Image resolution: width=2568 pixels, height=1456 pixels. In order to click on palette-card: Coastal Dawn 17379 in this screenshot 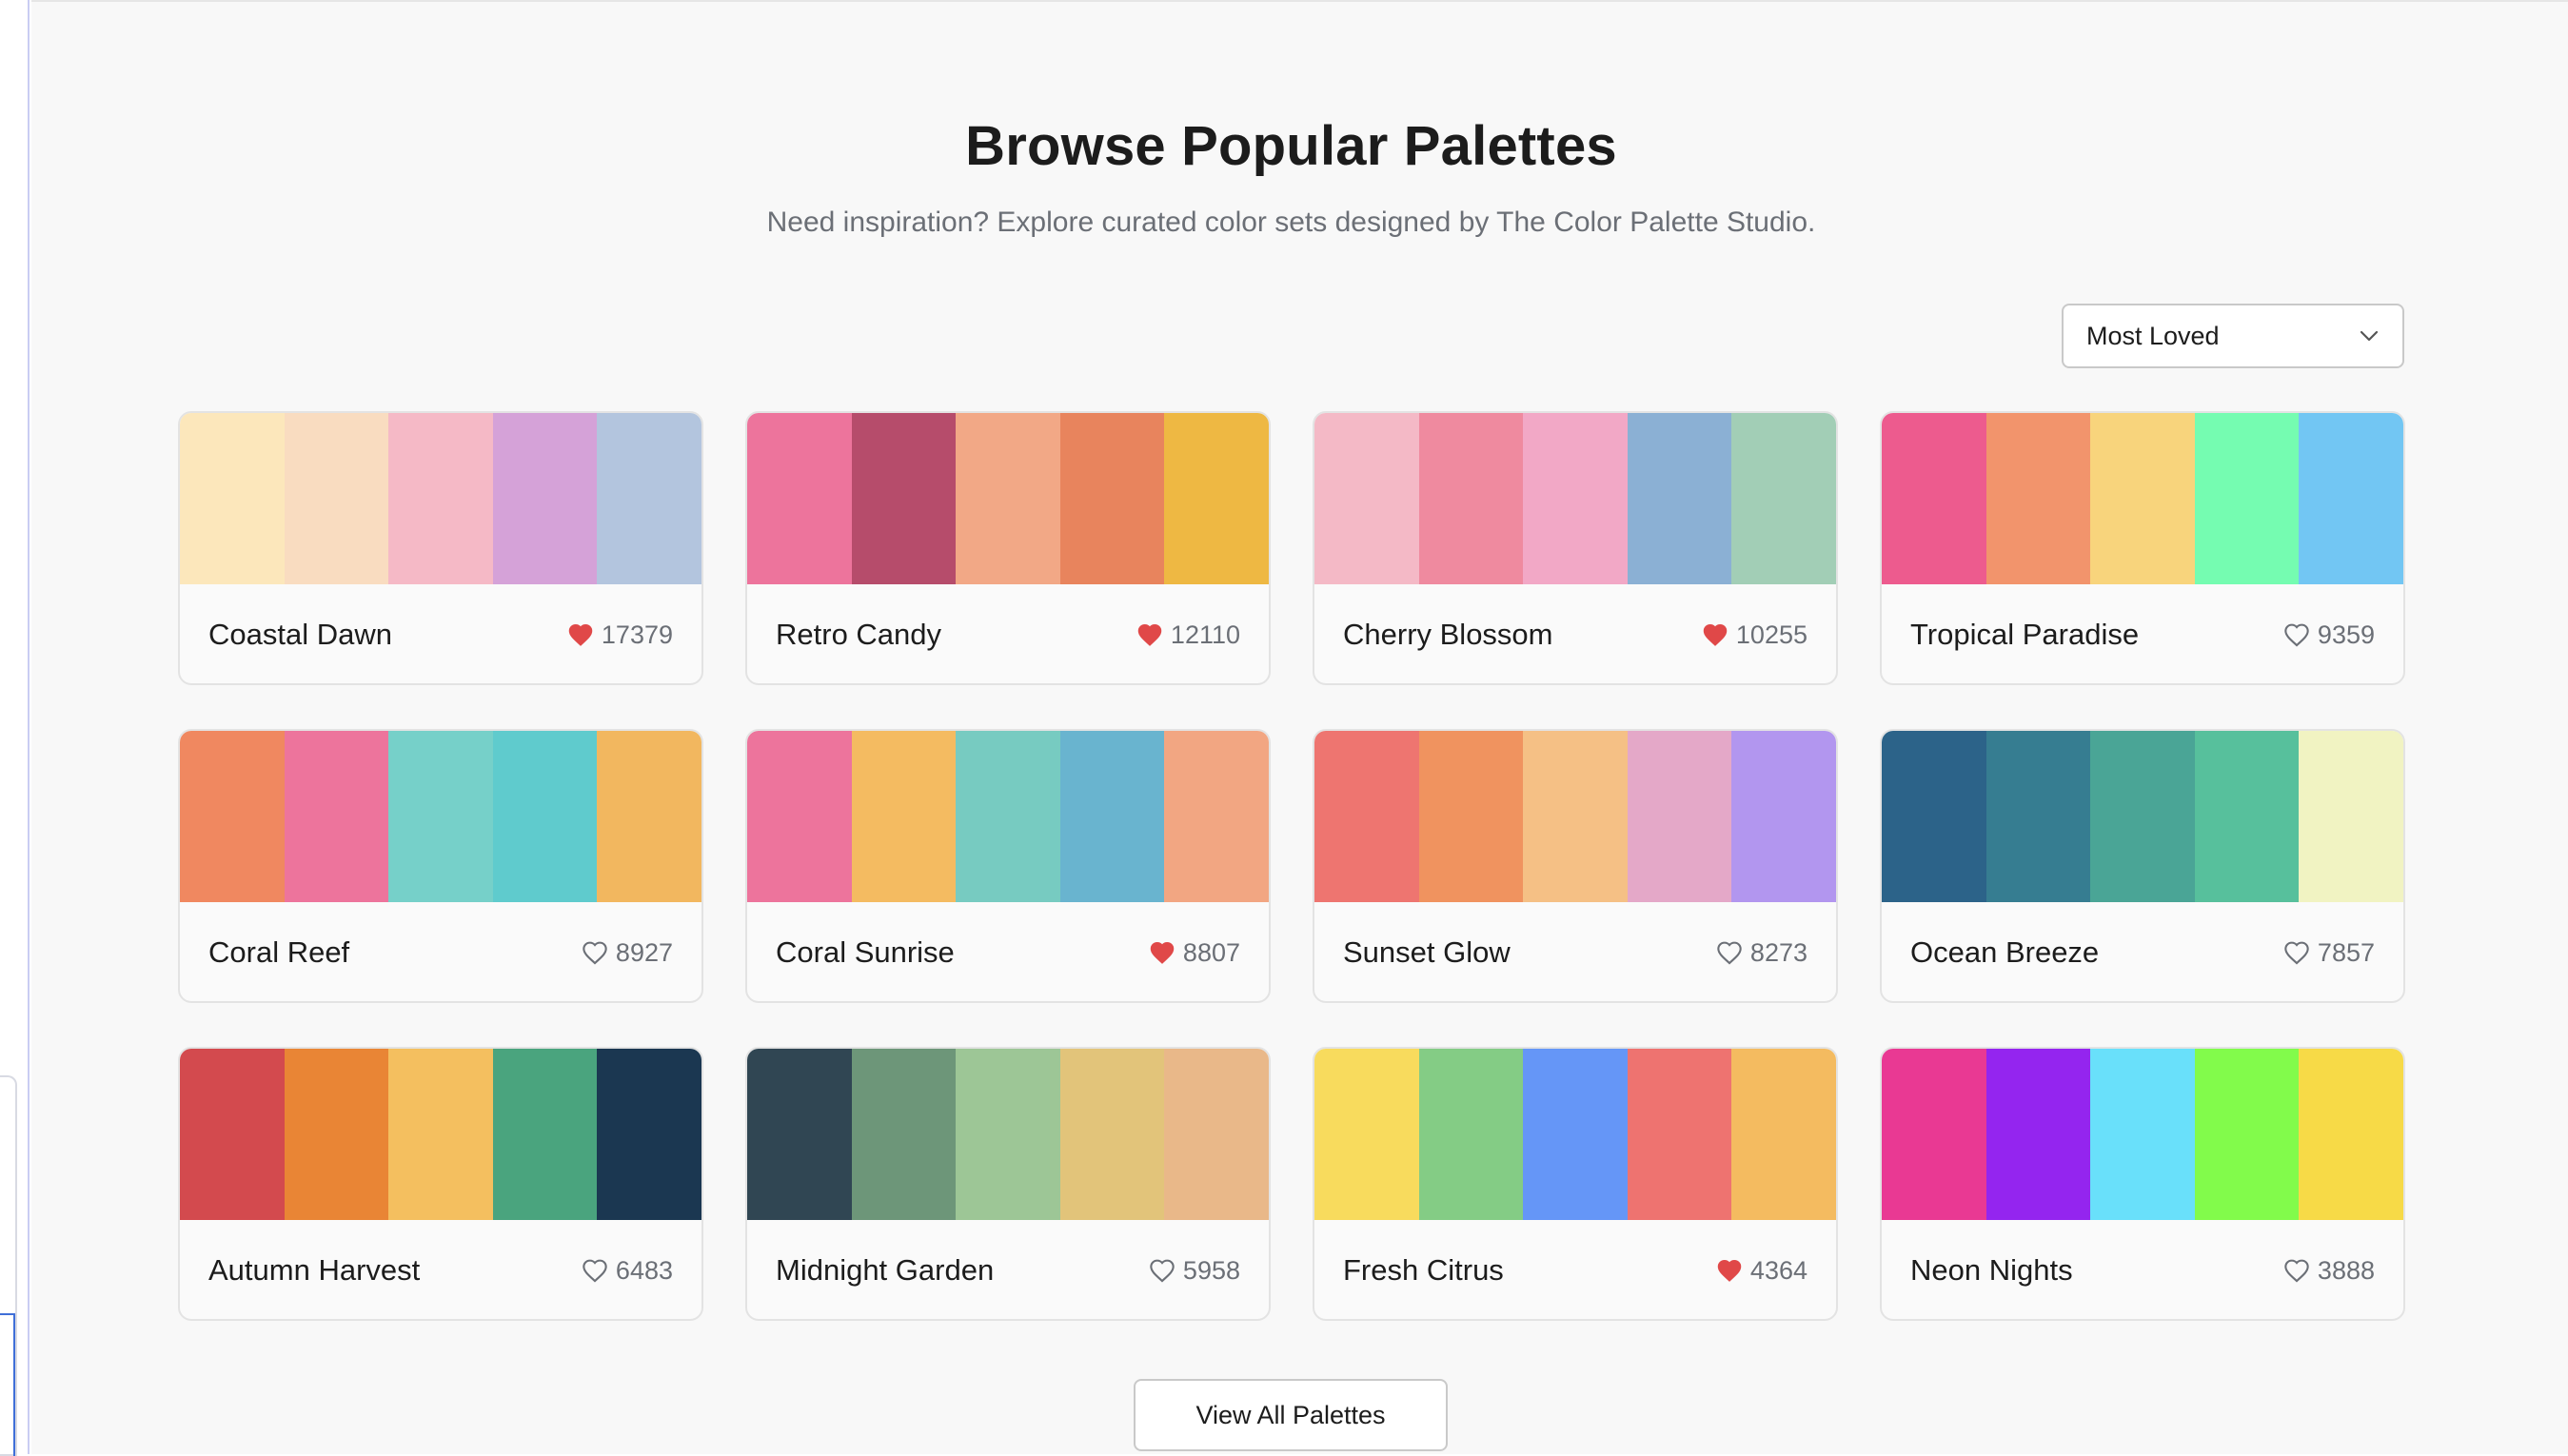, I will do `click(440, 548)`.